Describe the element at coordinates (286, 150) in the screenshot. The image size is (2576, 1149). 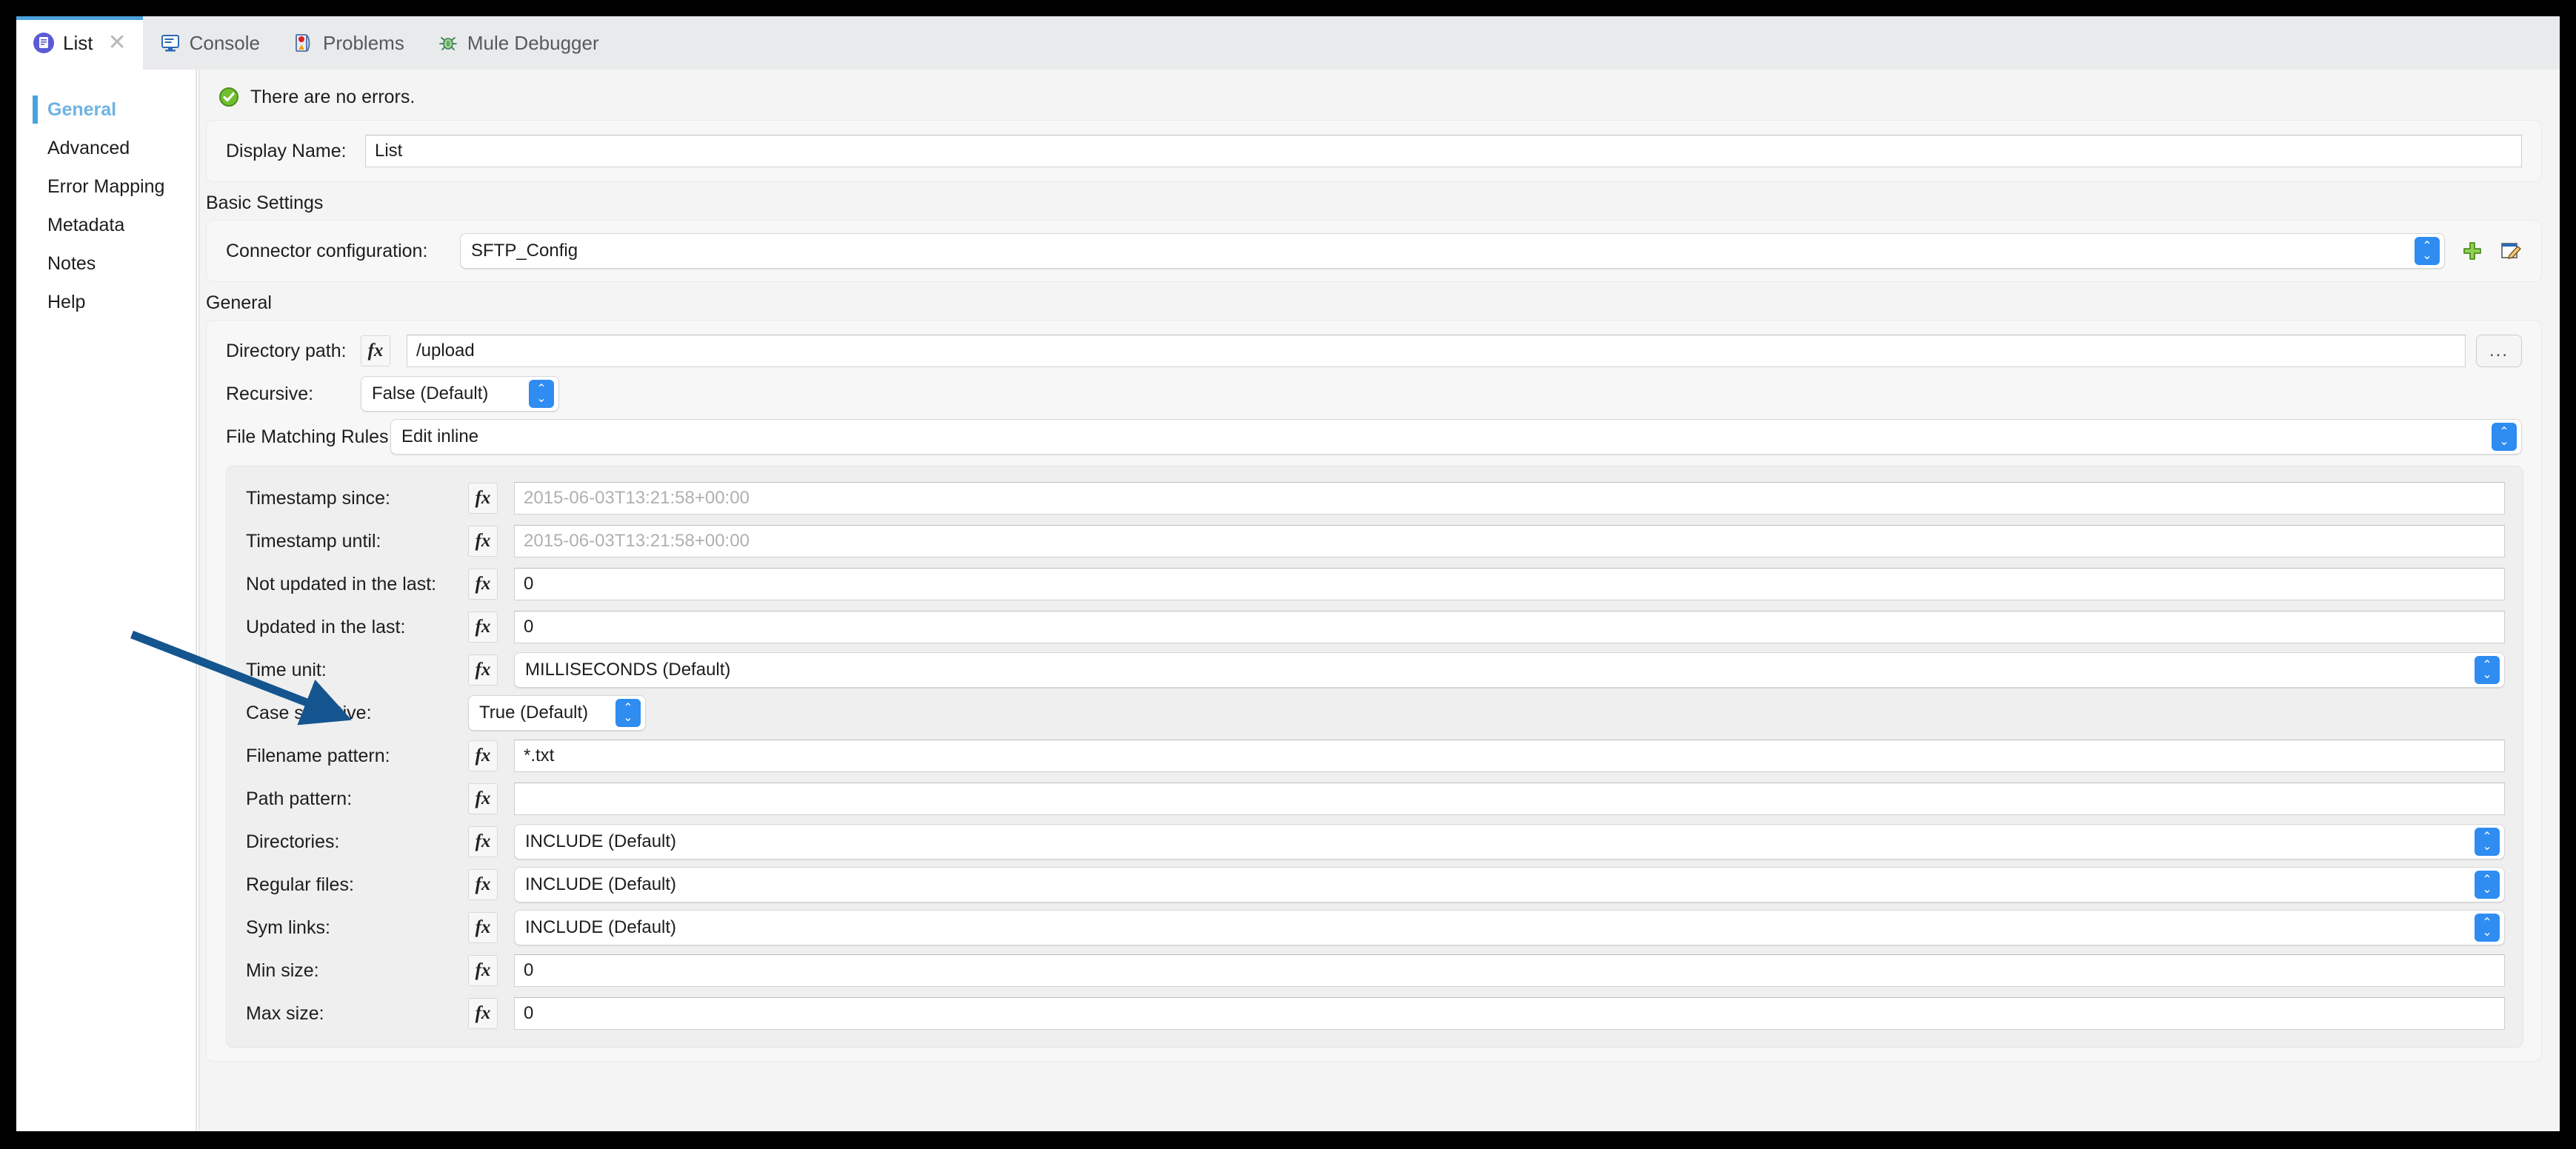
I see `display-name-label: Display Name:` at that location.